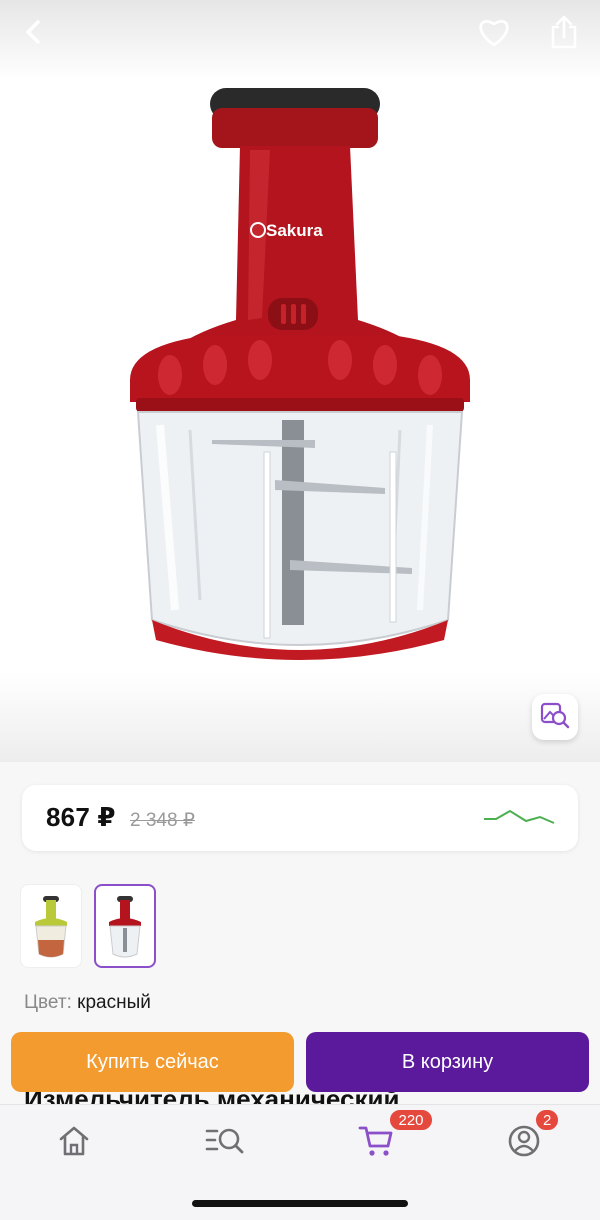 The height and width of the screenshot is (1220, 600). What do you see at coordinates (48, 1002) in the screenshot?
I see `color-label: Цвет:` at bounding box center [48, 1002].